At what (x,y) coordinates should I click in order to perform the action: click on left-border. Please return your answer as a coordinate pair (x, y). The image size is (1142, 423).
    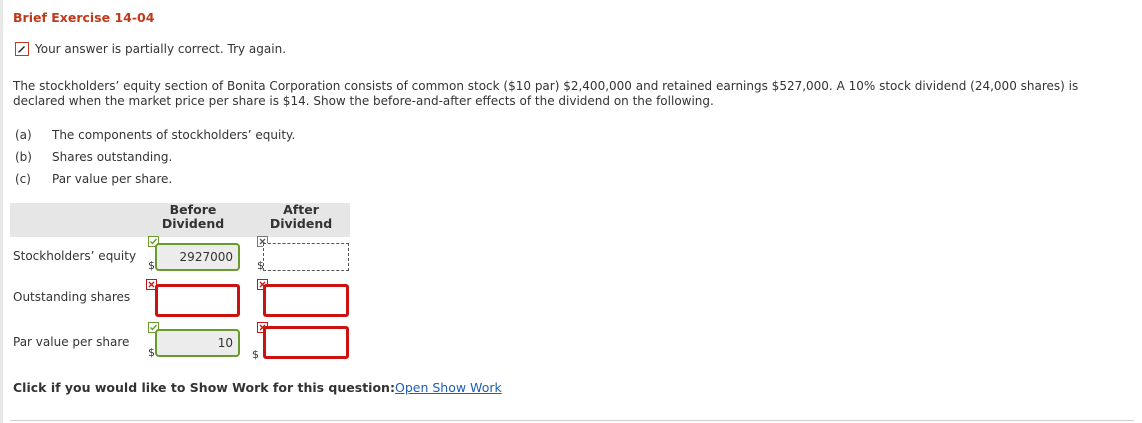
    Looking at the image, I should click on (1, 211).